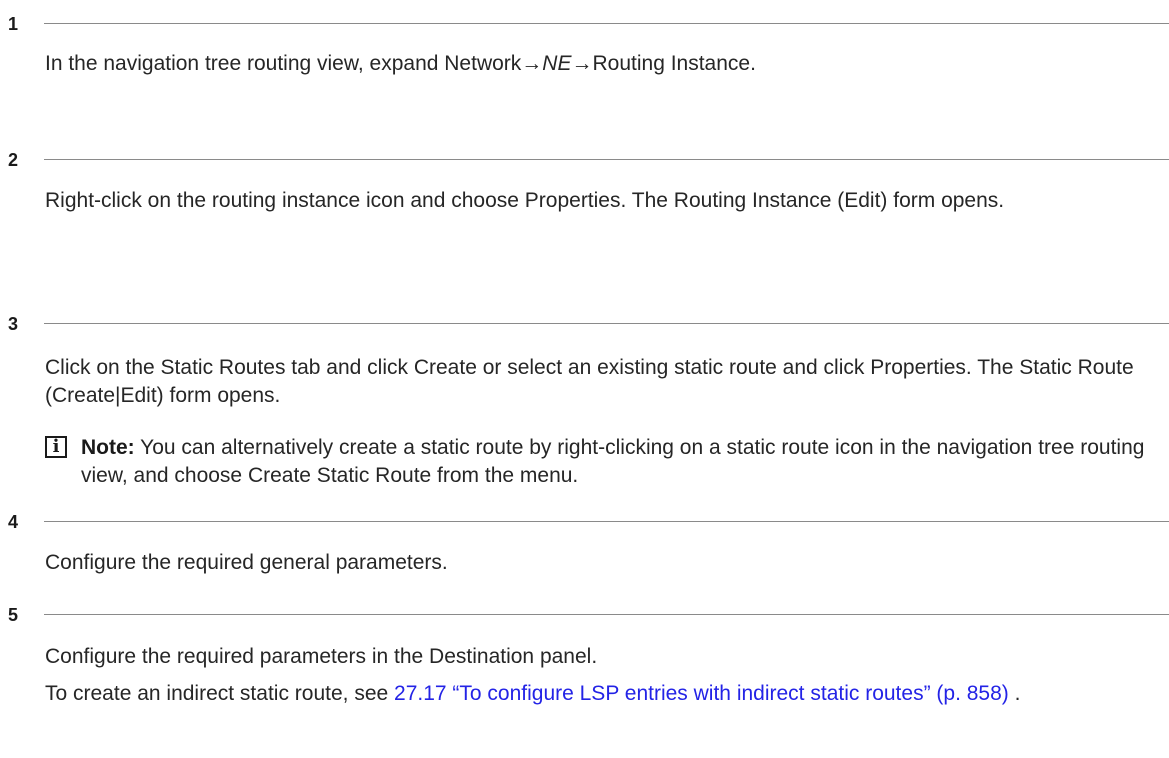  Describe the element at coordinates (56, 447) in the screenshot. I see `info-icon: i` at that location.